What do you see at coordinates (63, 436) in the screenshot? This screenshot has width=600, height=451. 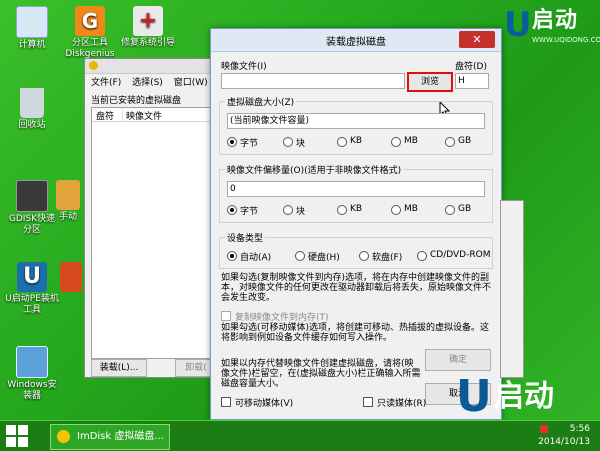 I see `imdisk-disc-icon` at bounding box center [63, 436].